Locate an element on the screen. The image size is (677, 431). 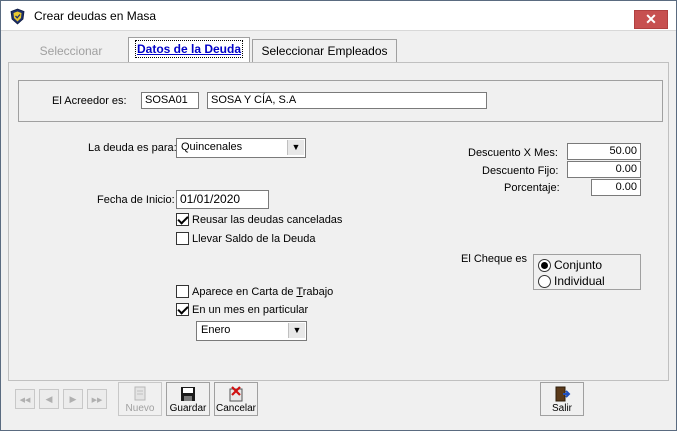
mes-select: Enero ▼ is located at coordinates (251, 331).